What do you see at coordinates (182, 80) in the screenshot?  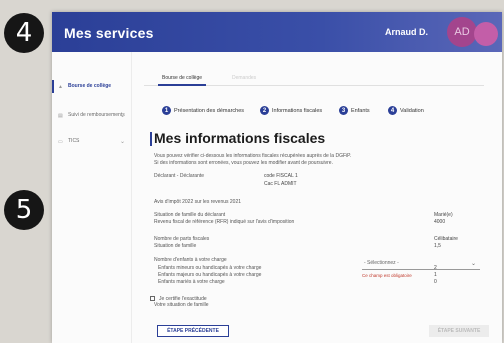 I see `tab-bourse: Bourse de collège` at bounding box center [182, 80].